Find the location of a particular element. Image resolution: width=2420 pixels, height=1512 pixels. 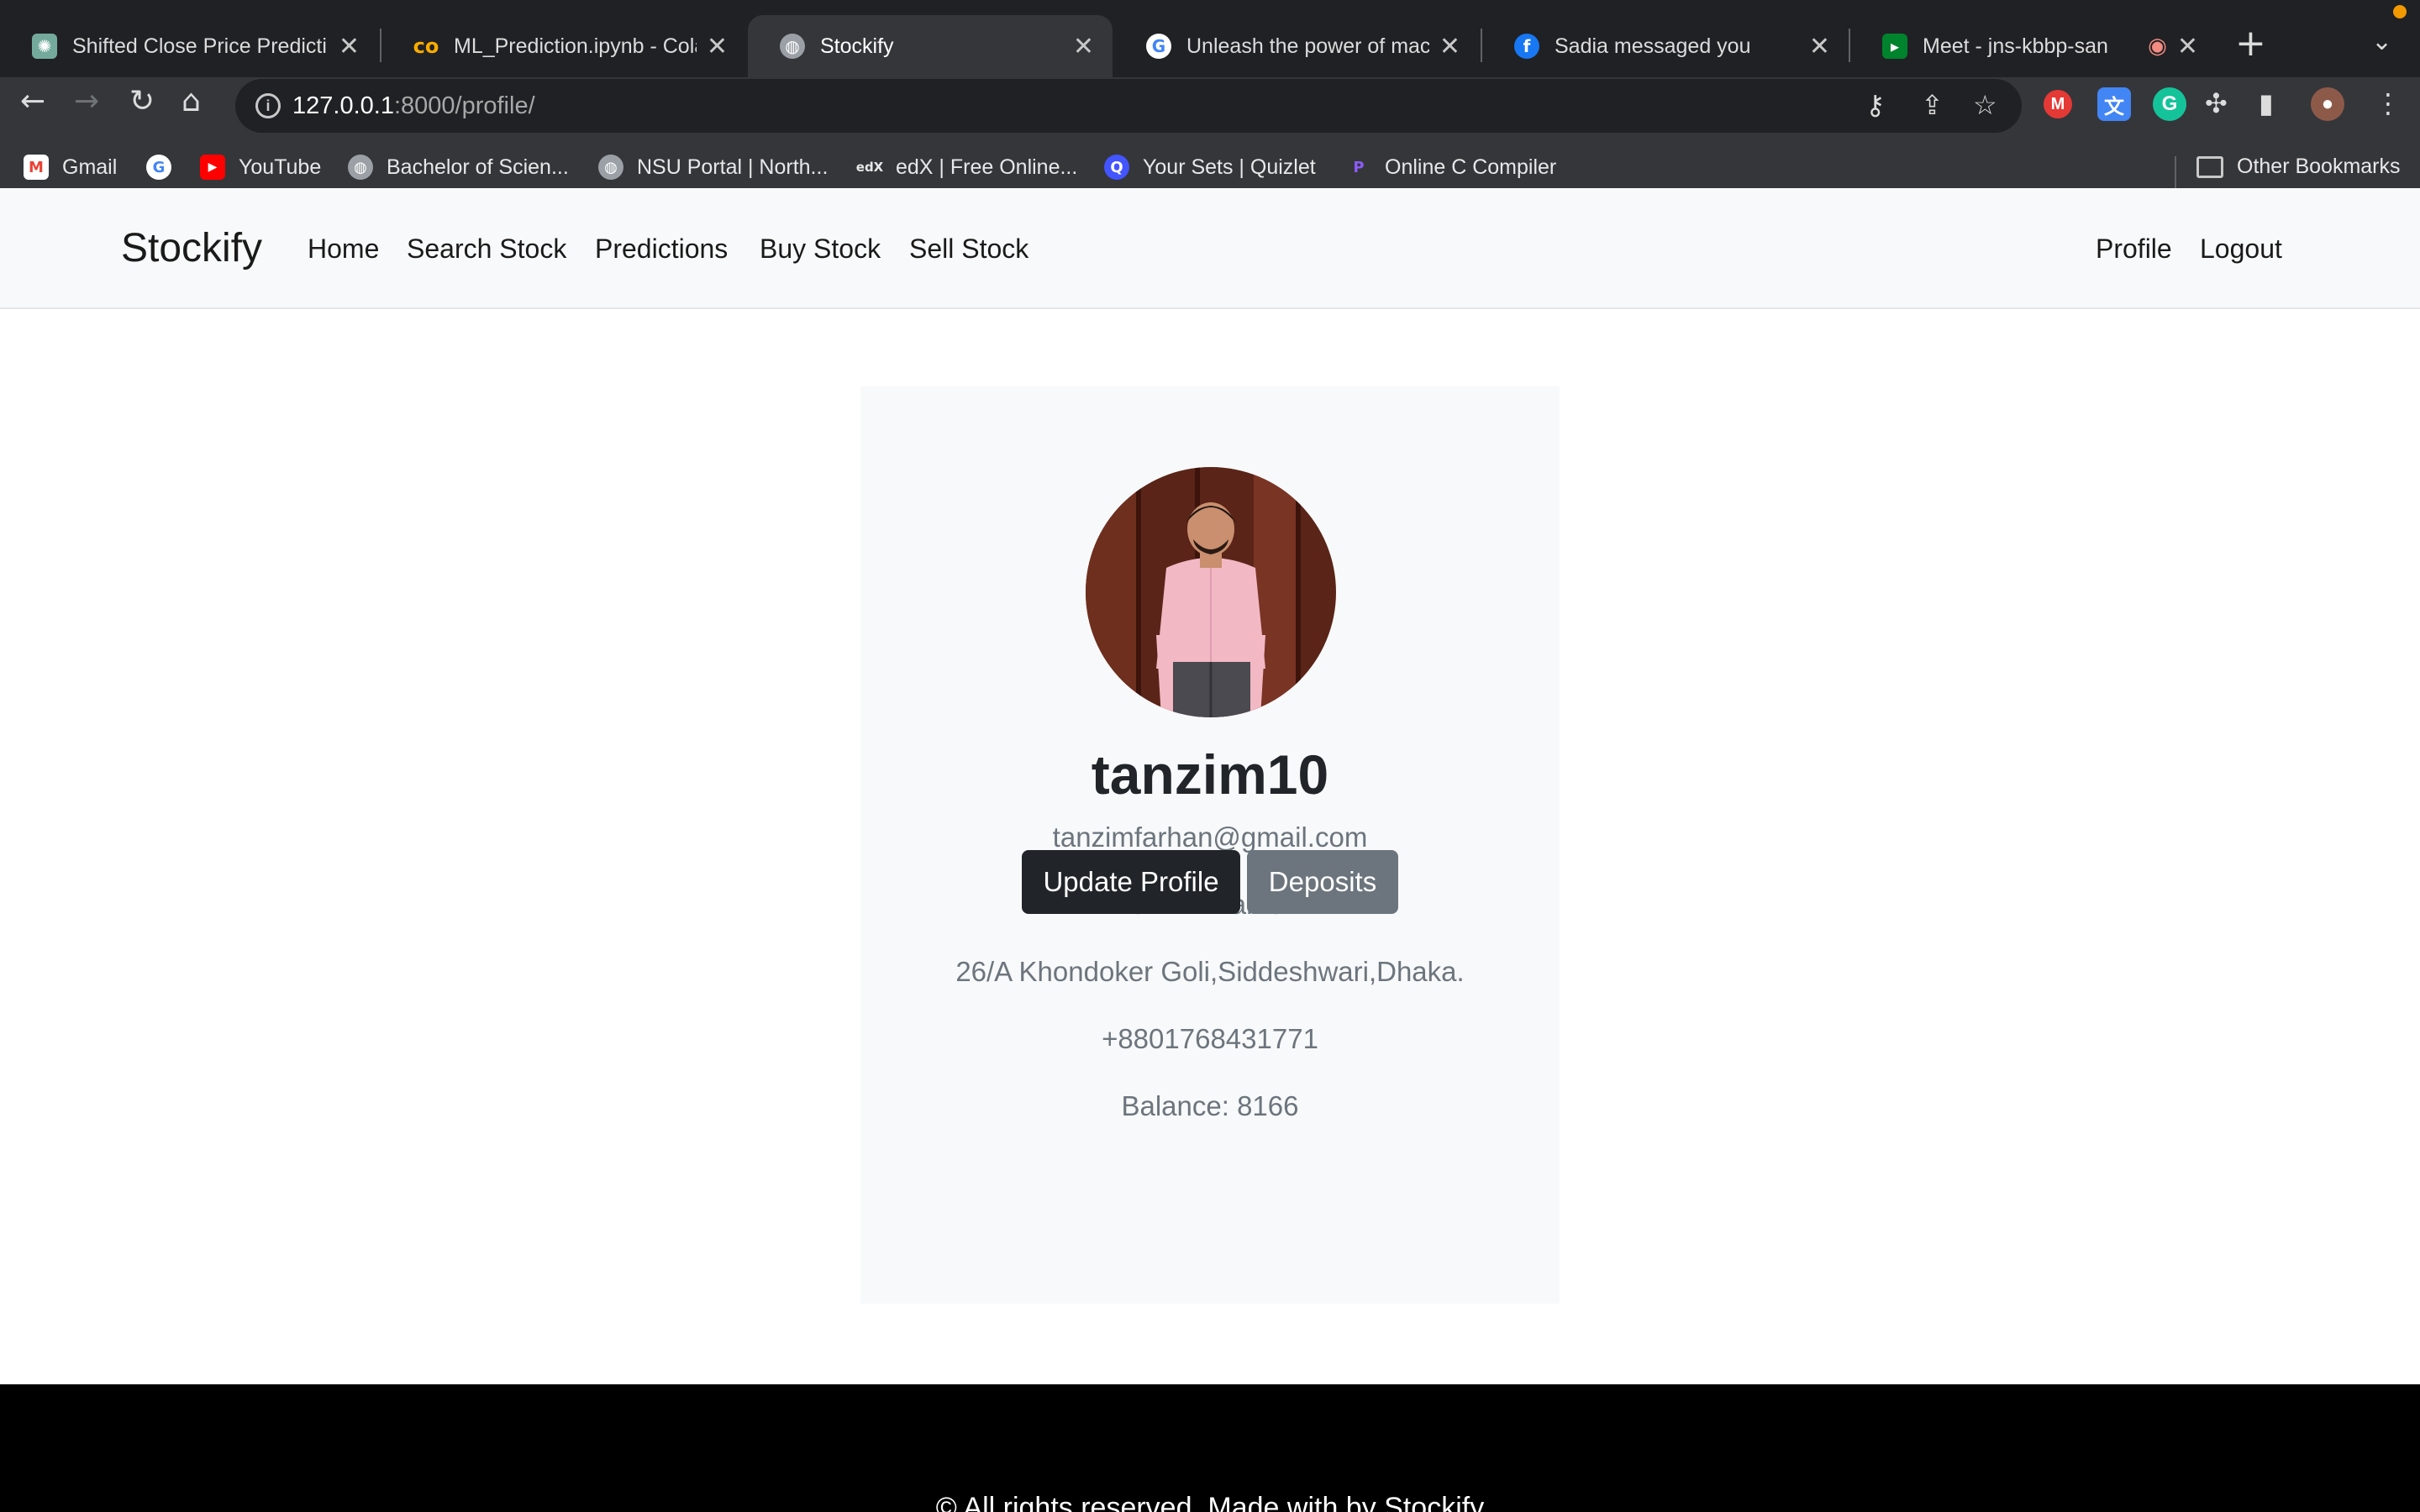

colab-icon: co is located at coordinates (426, 46).